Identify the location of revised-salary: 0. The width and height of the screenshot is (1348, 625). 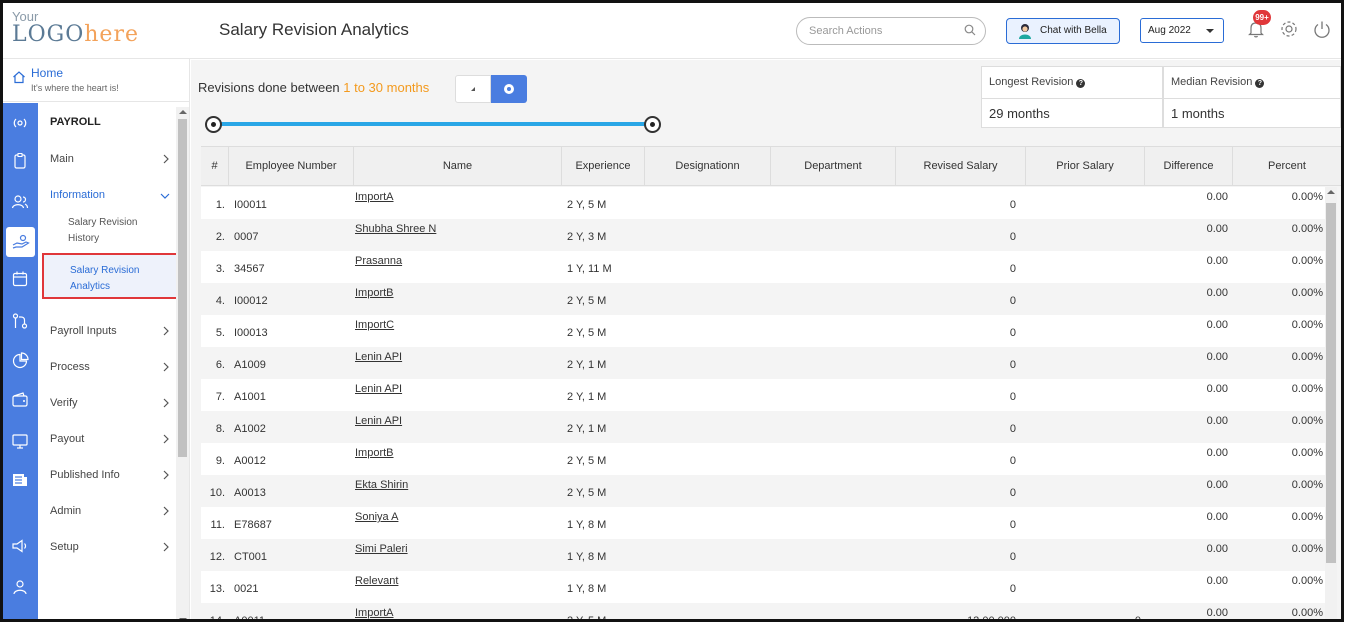
(1012, 237).